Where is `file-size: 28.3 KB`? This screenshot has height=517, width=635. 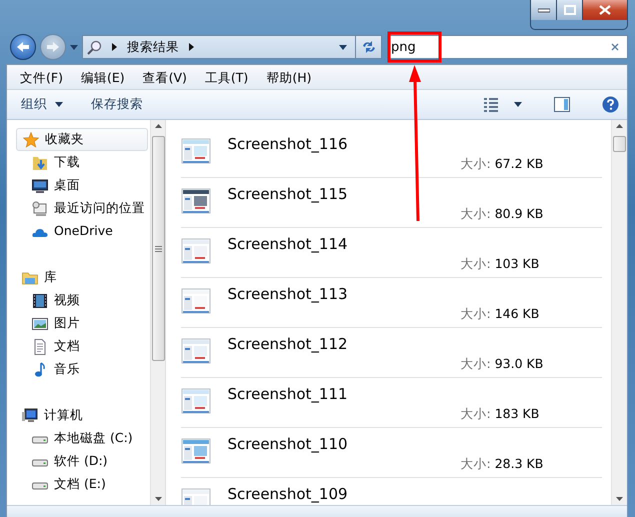
file-size: 28.3 KB is located at coordinates (519, 463).